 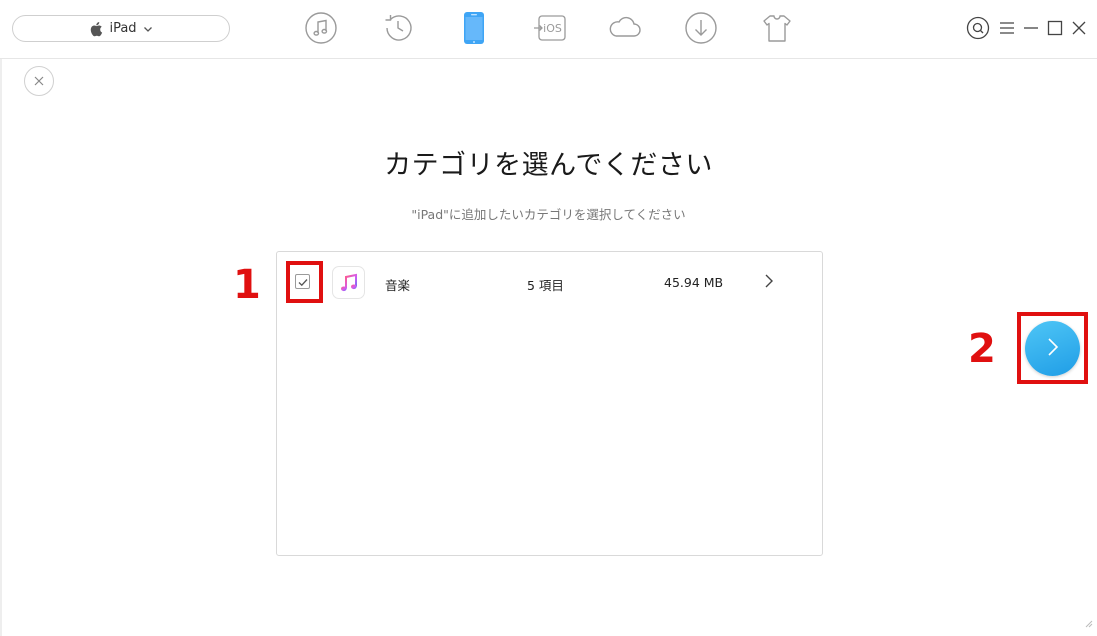 What do you see at coordinates (701, 28) in the screenshot?
I see `download-nav-icon` at bounding box center [701, 28].